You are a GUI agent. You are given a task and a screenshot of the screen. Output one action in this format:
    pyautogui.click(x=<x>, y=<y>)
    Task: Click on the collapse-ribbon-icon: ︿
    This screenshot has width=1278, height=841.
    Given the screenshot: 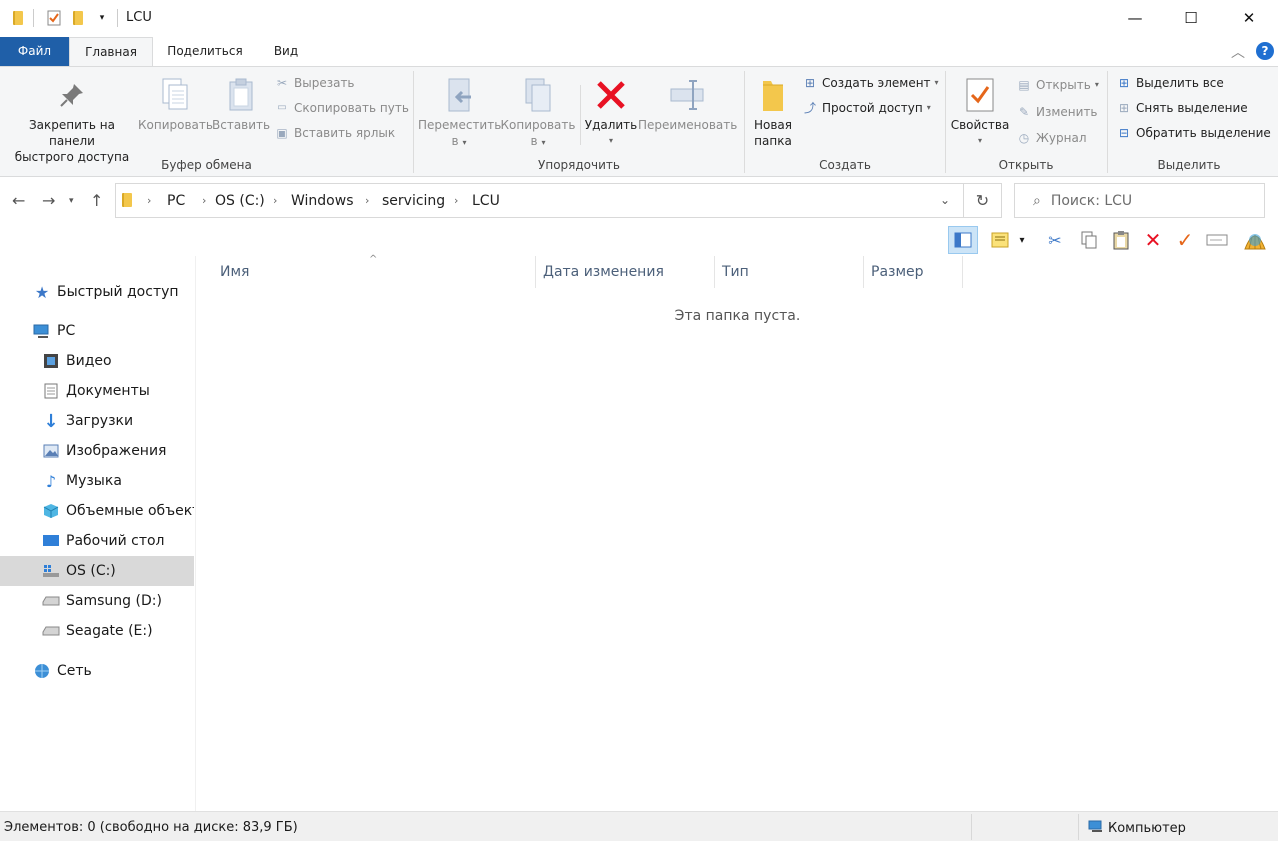 What is the action you would take?
    pyautogui.click(x=1238, y=52)
    